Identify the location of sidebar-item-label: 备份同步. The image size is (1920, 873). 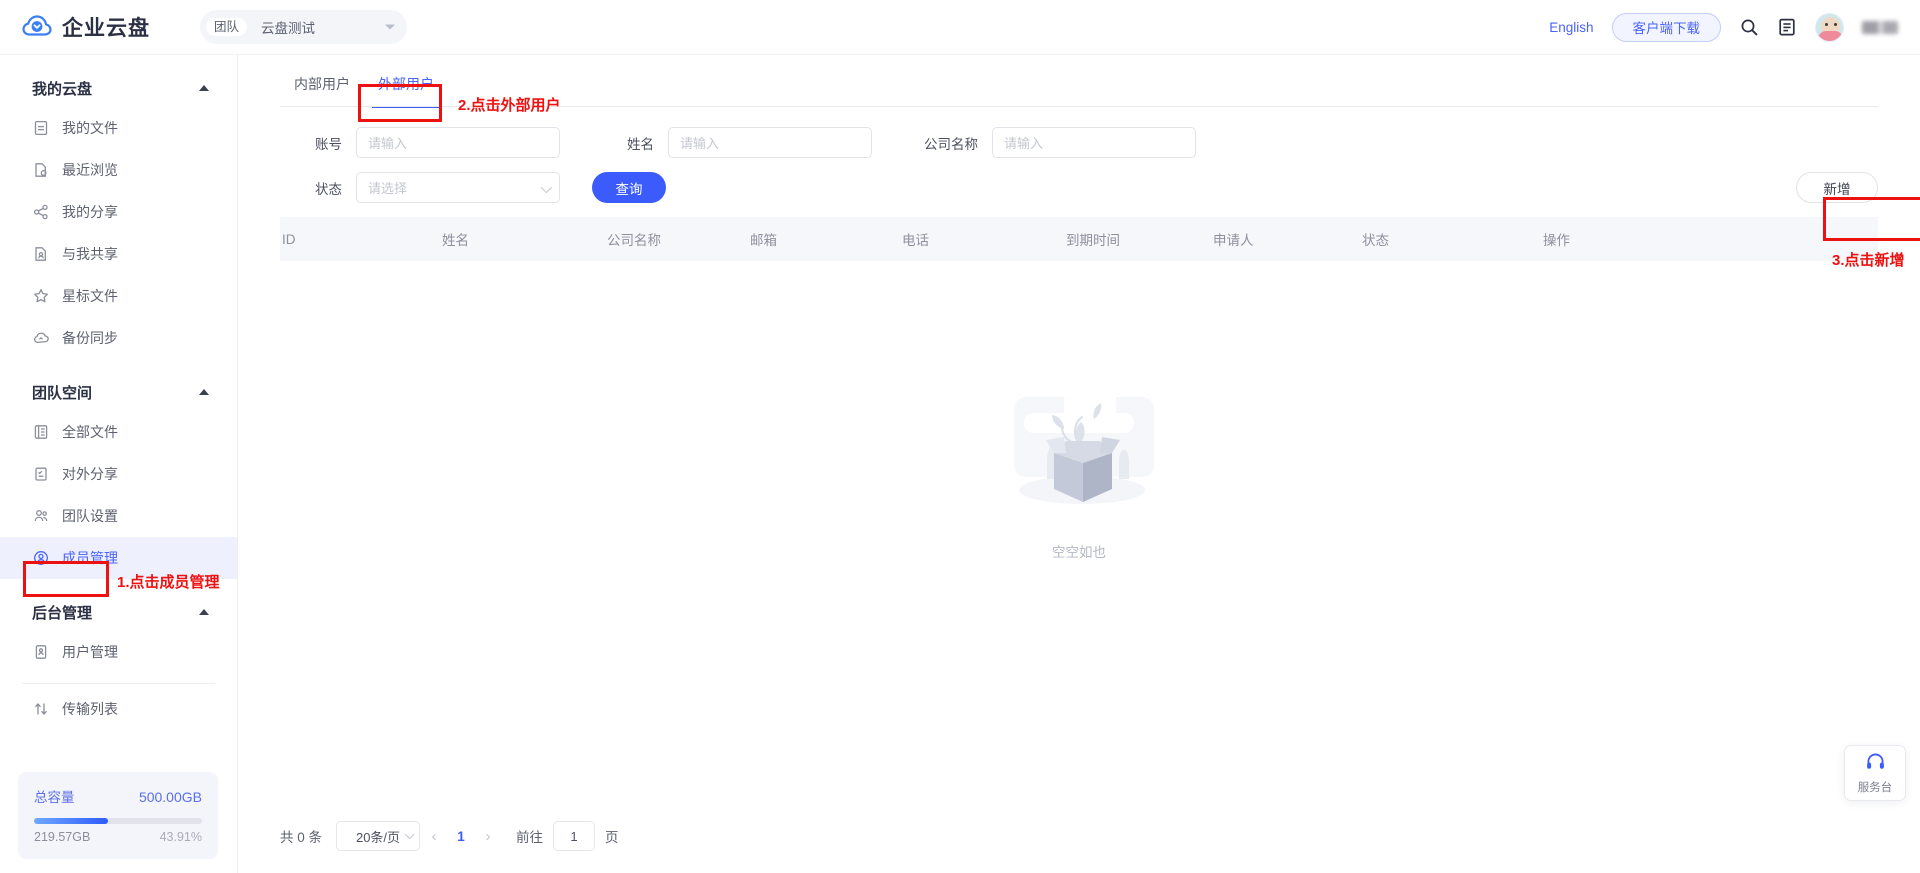
(90, 338).